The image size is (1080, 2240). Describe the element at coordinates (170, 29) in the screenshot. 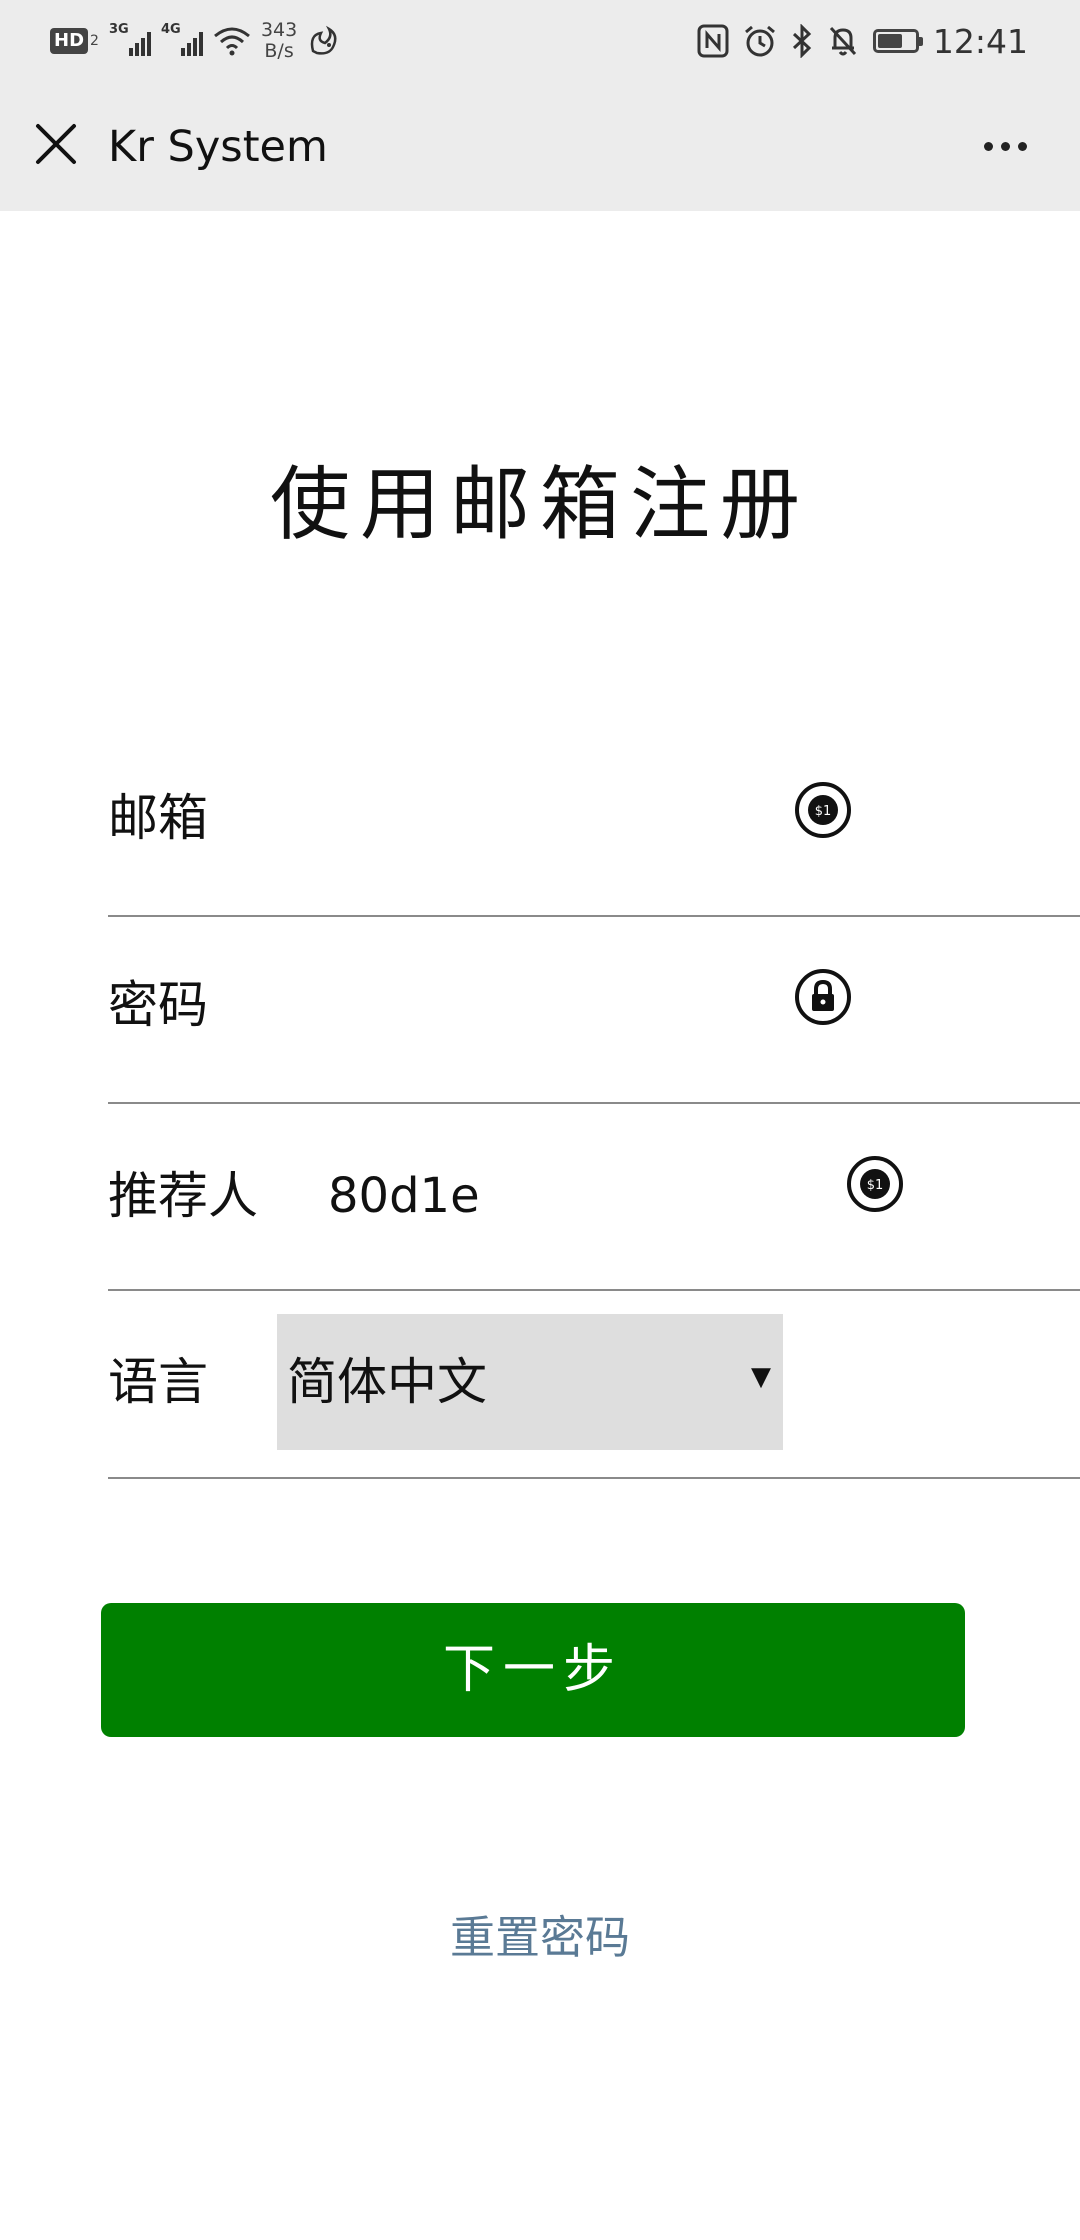

I see `network-4g-label: 4G` at that location.